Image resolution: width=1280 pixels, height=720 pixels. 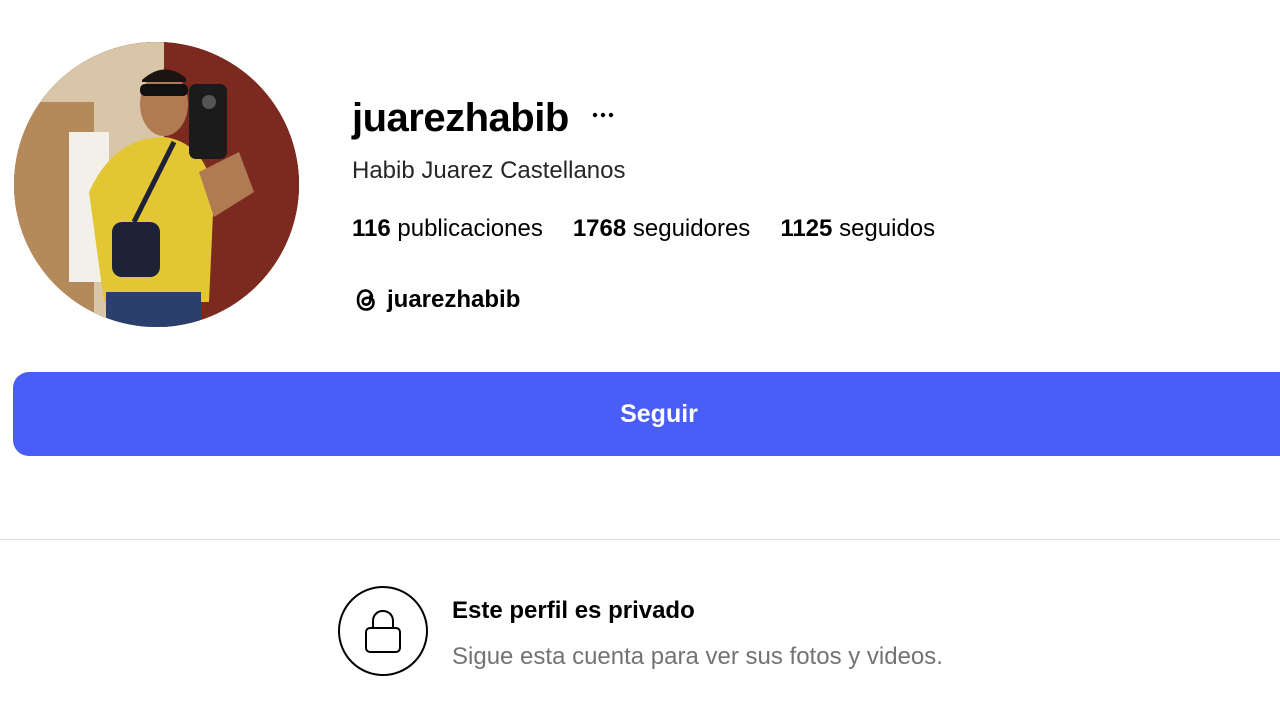 I want to click on threads-link: juarezhabib, so click(x=436, y=300).